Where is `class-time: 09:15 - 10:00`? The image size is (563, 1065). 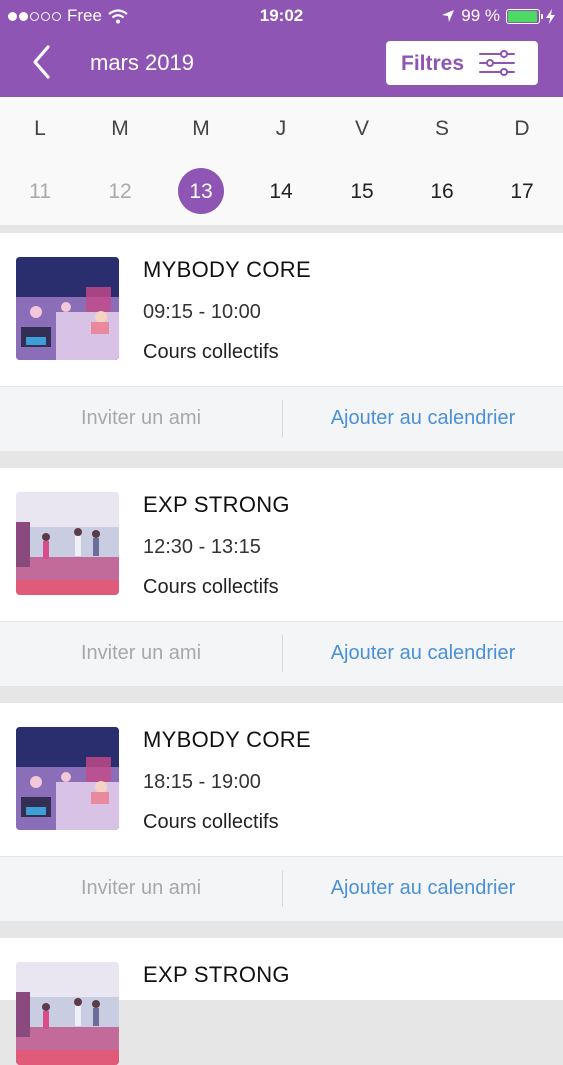
class-time: 09:15 - 10:00 is located at coordinates (202, 312).